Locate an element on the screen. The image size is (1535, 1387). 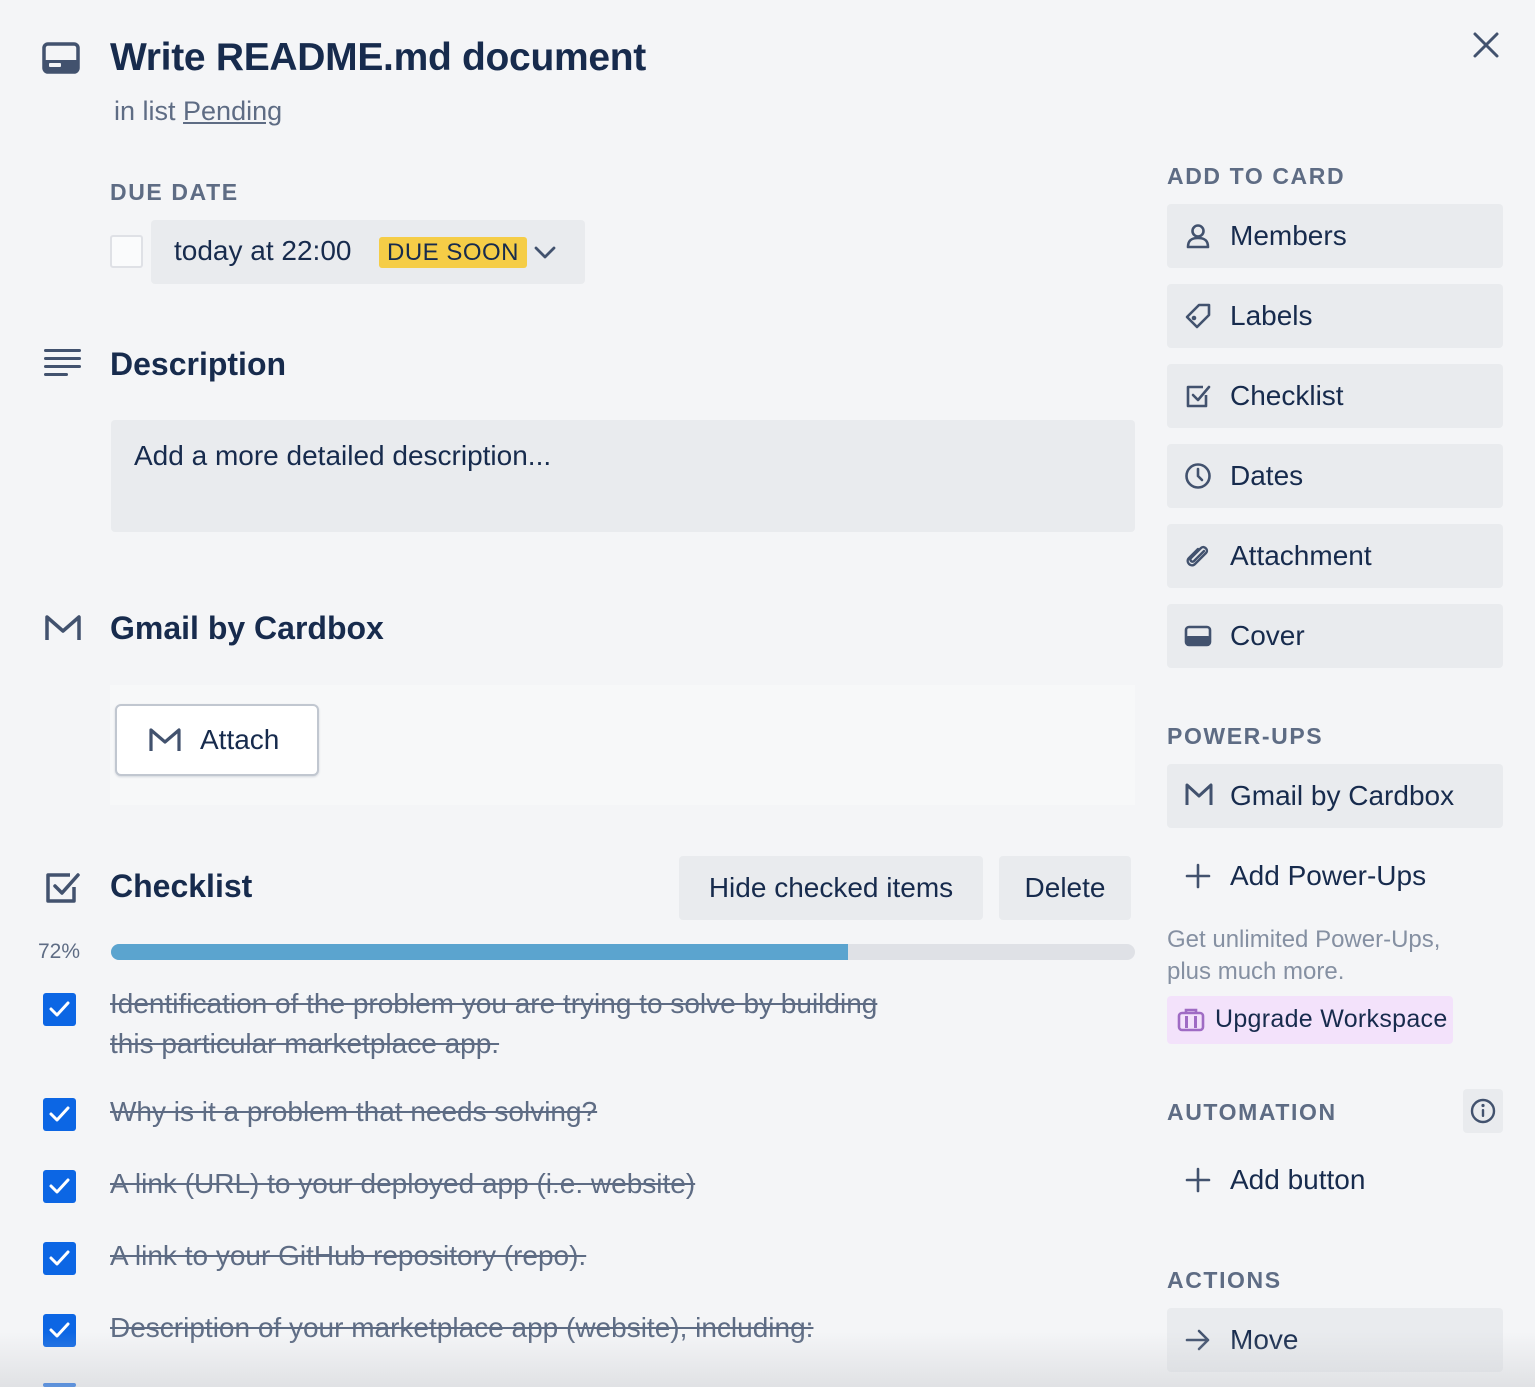
person-icon is located at coordinates (1198, 238).